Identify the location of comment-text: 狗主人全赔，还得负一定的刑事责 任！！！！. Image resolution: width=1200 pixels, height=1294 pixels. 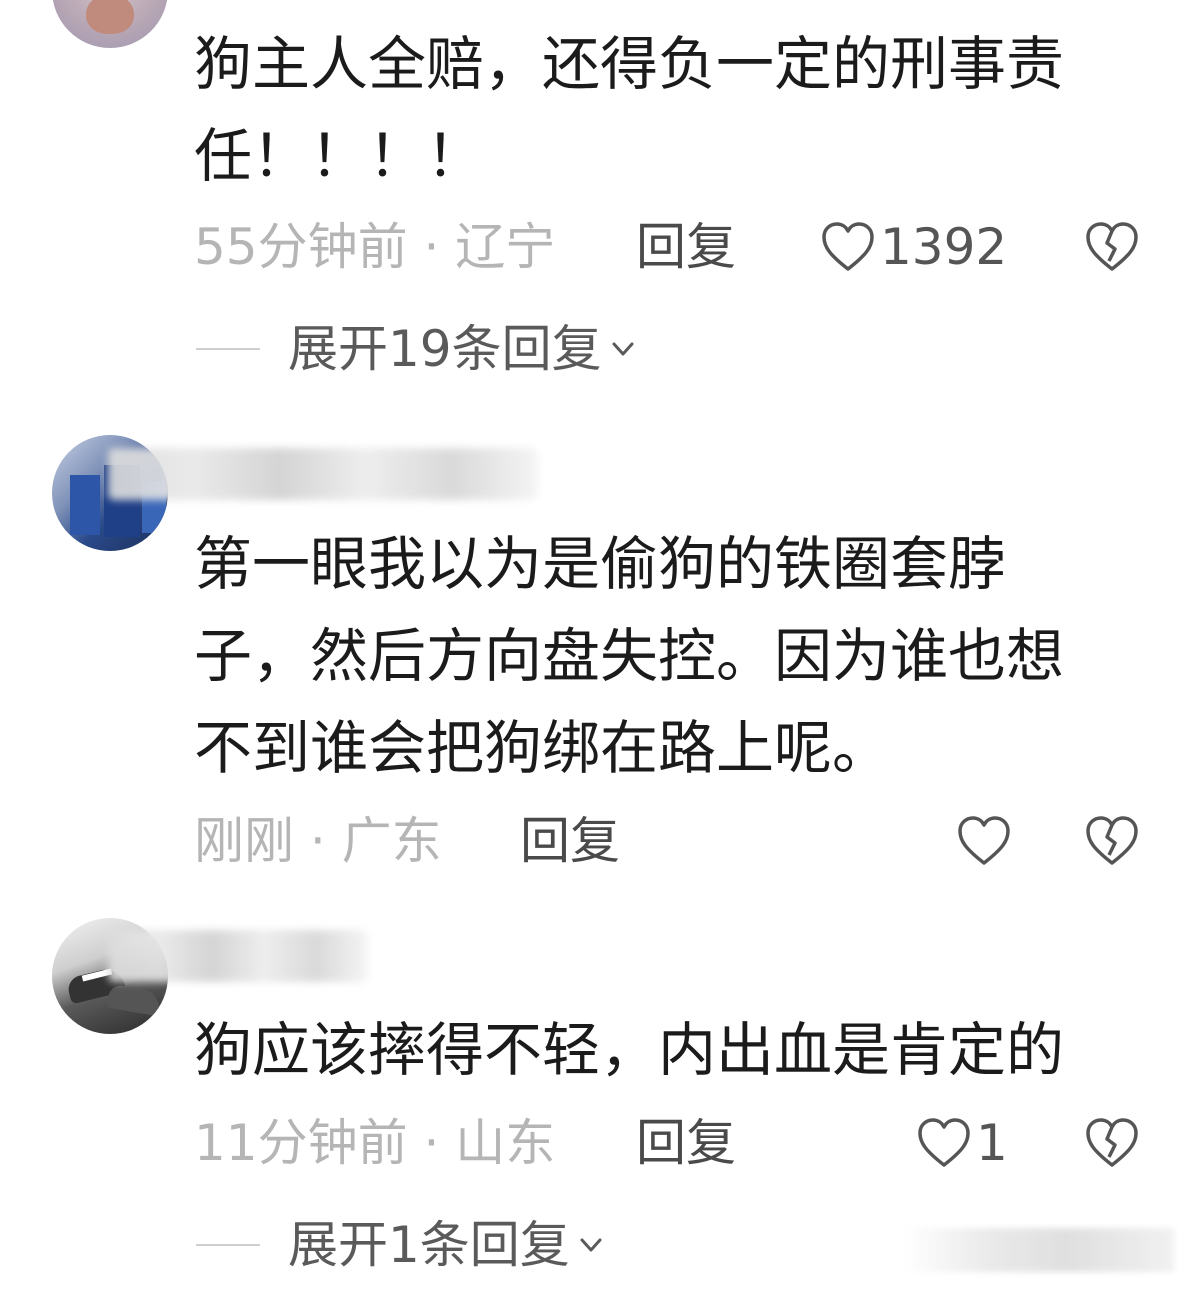
(629, 110).